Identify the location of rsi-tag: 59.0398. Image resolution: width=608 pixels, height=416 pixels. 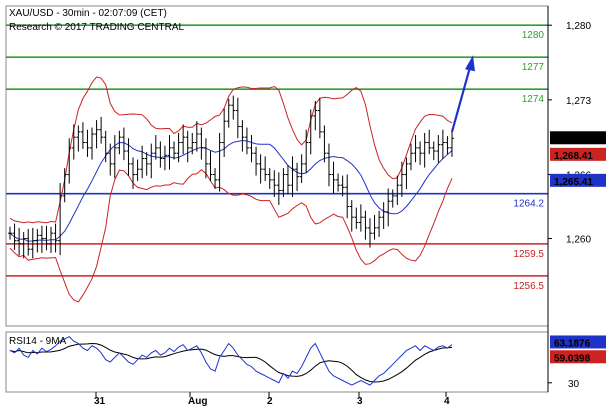
(572, 358).